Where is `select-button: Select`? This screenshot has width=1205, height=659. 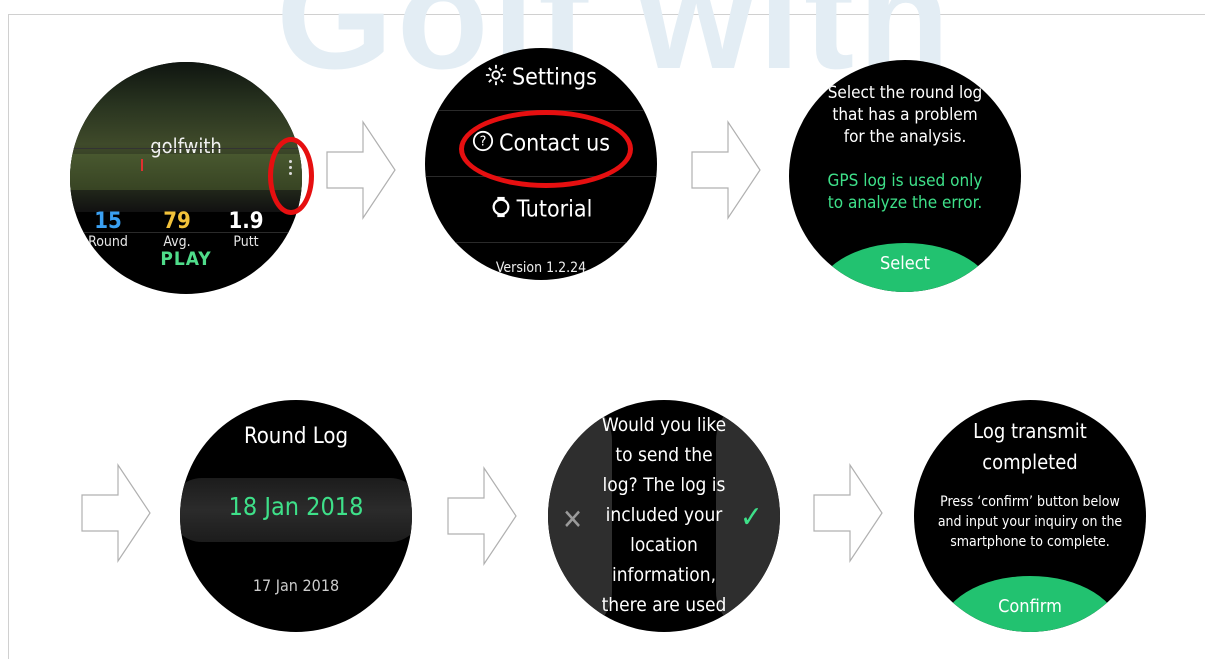
select-button: Select is located at coordinates (905, 267).